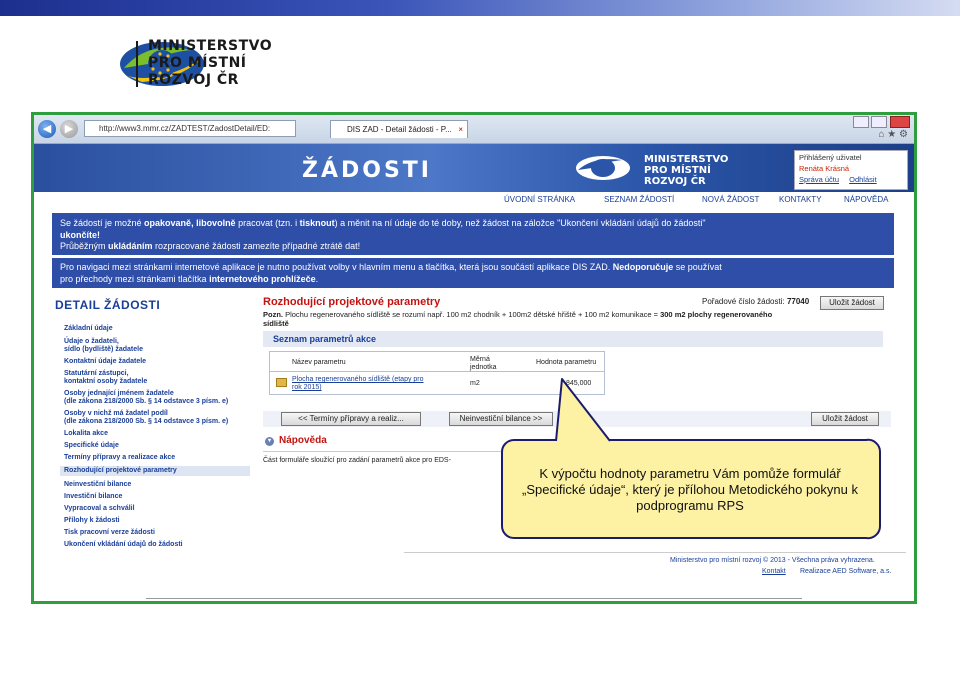 This screenshot has height=695, width=960. What do you see at coordinates (92, 521) in the screenshot?
I see `sidebar-item-attachments: Přílohy k žádosti` at bounding box center [92, 521].